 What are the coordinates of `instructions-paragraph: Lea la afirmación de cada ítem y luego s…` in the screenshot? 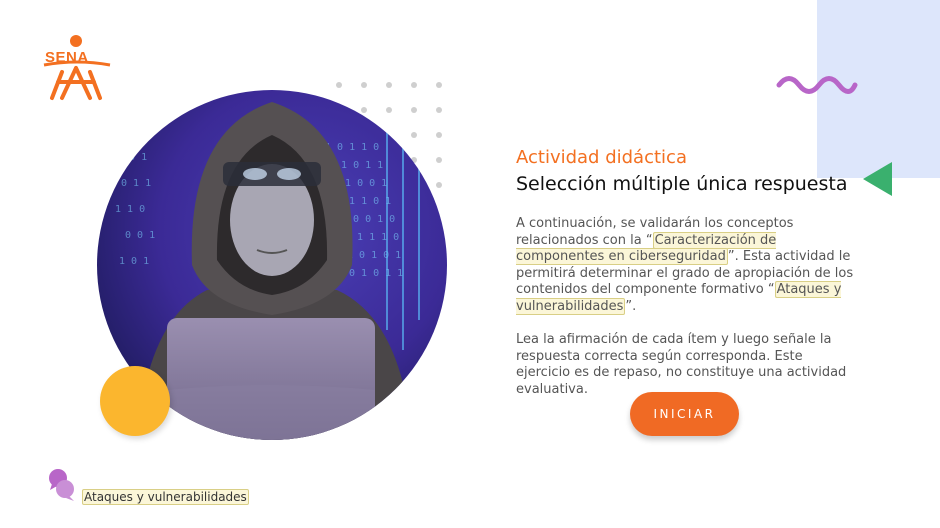 It's located at (681, 364).